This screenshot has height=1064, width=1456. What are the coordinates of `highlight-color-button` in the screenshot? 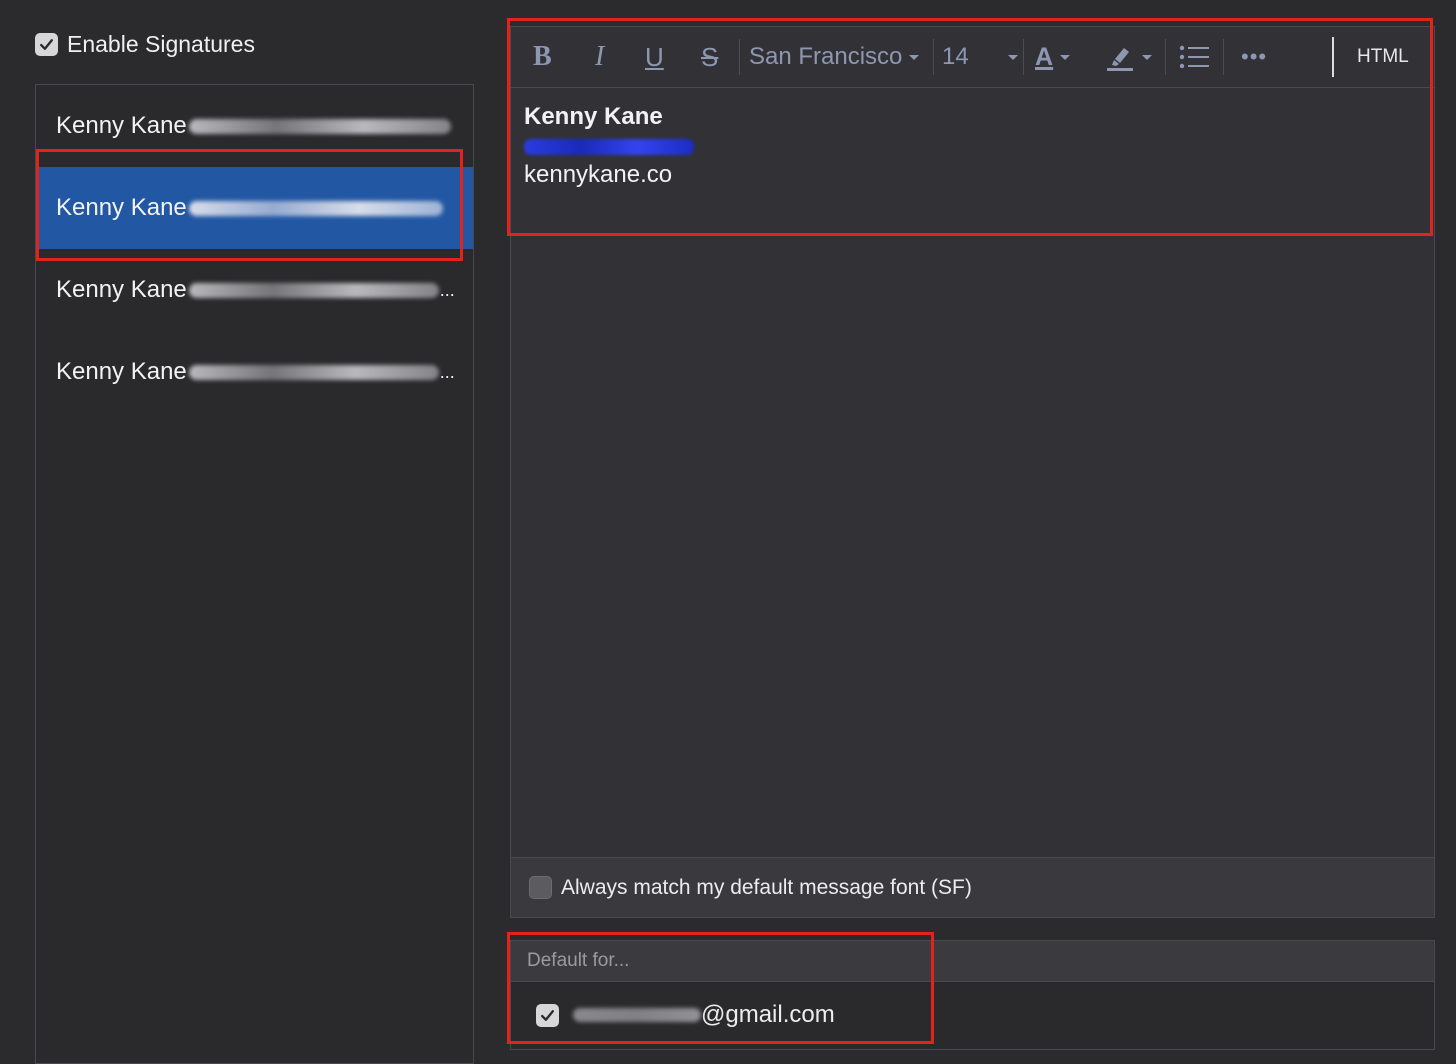 It's located at (1128, 57).